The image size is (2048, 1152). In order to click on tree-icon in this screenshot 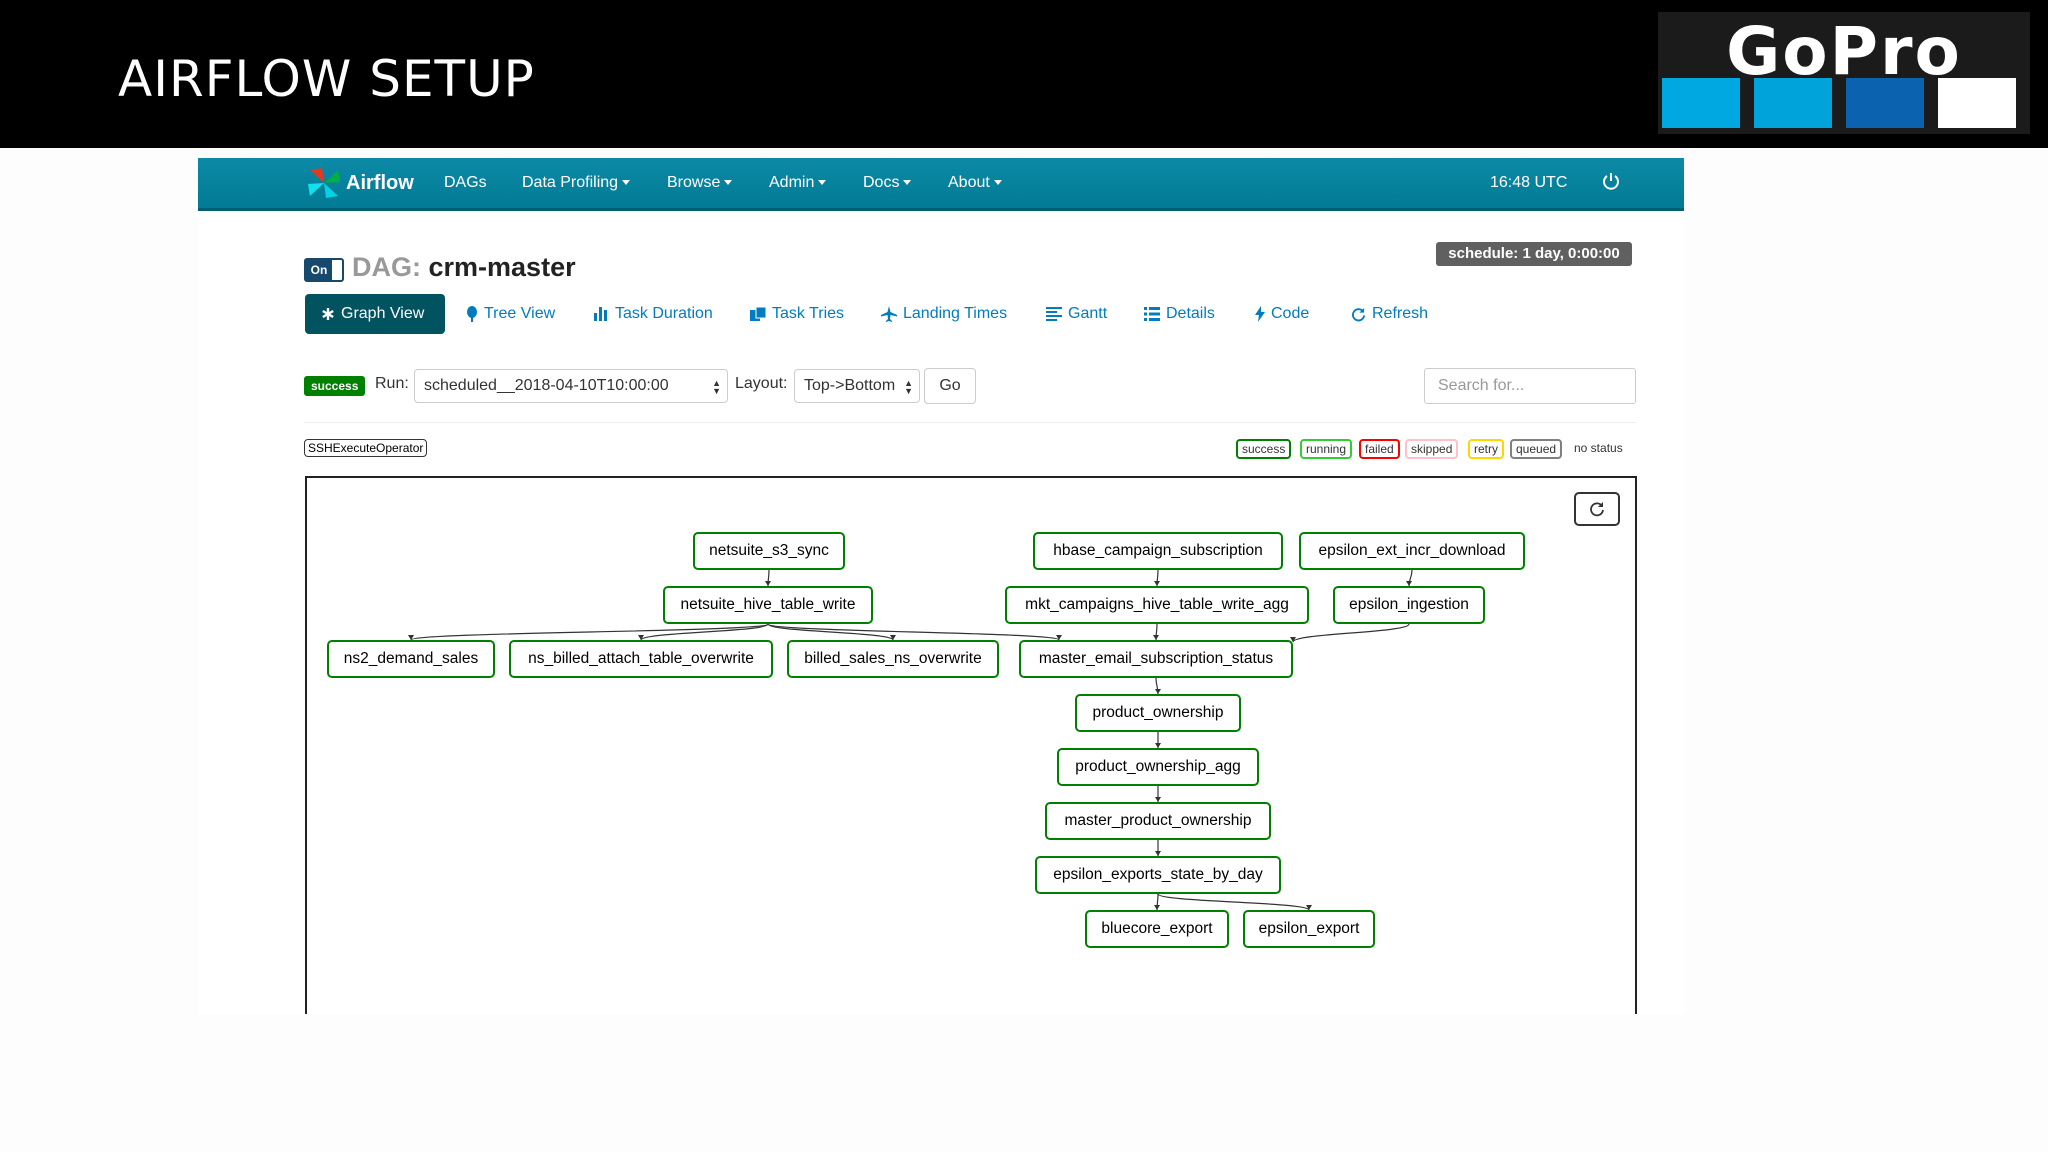, I will do `click(472, 314)`.